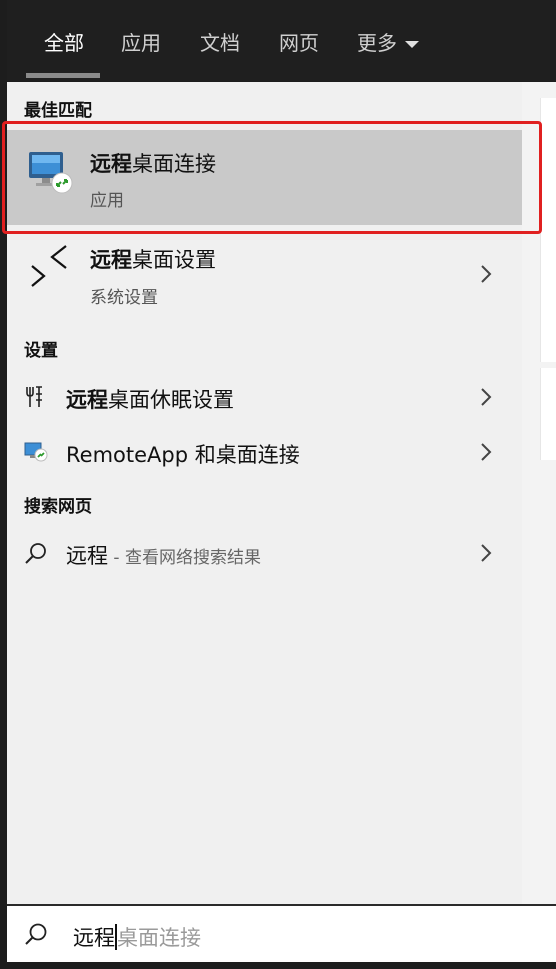 The width and height of the screenshot is (556, 969). I want to click on rd-settings-title: 远程桌面设置, so click(153, 259).